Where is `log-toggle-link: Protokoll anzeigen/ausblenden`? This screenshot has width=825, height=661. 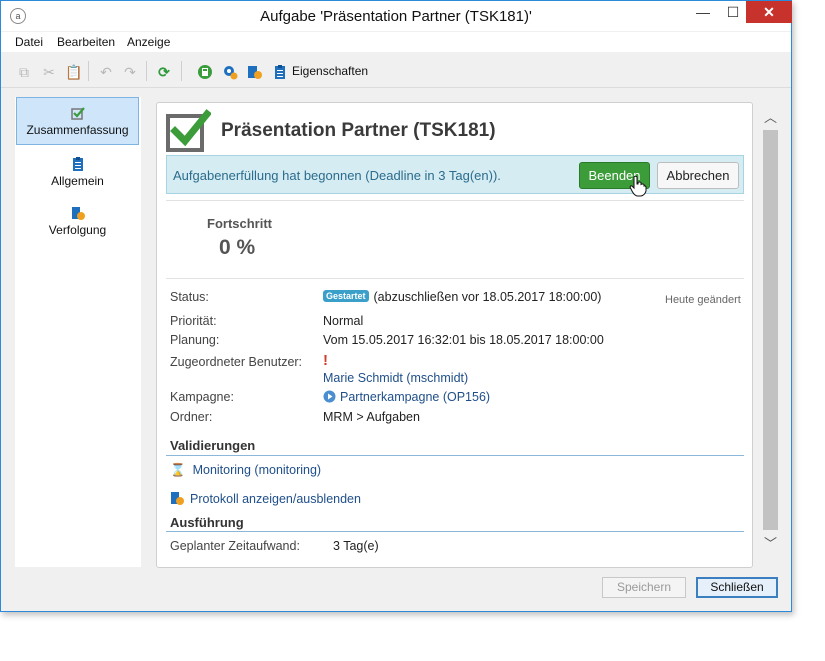
log-toggle-link: Protokoll anzeigen/ausblenden is located at coordinates (275, 499).